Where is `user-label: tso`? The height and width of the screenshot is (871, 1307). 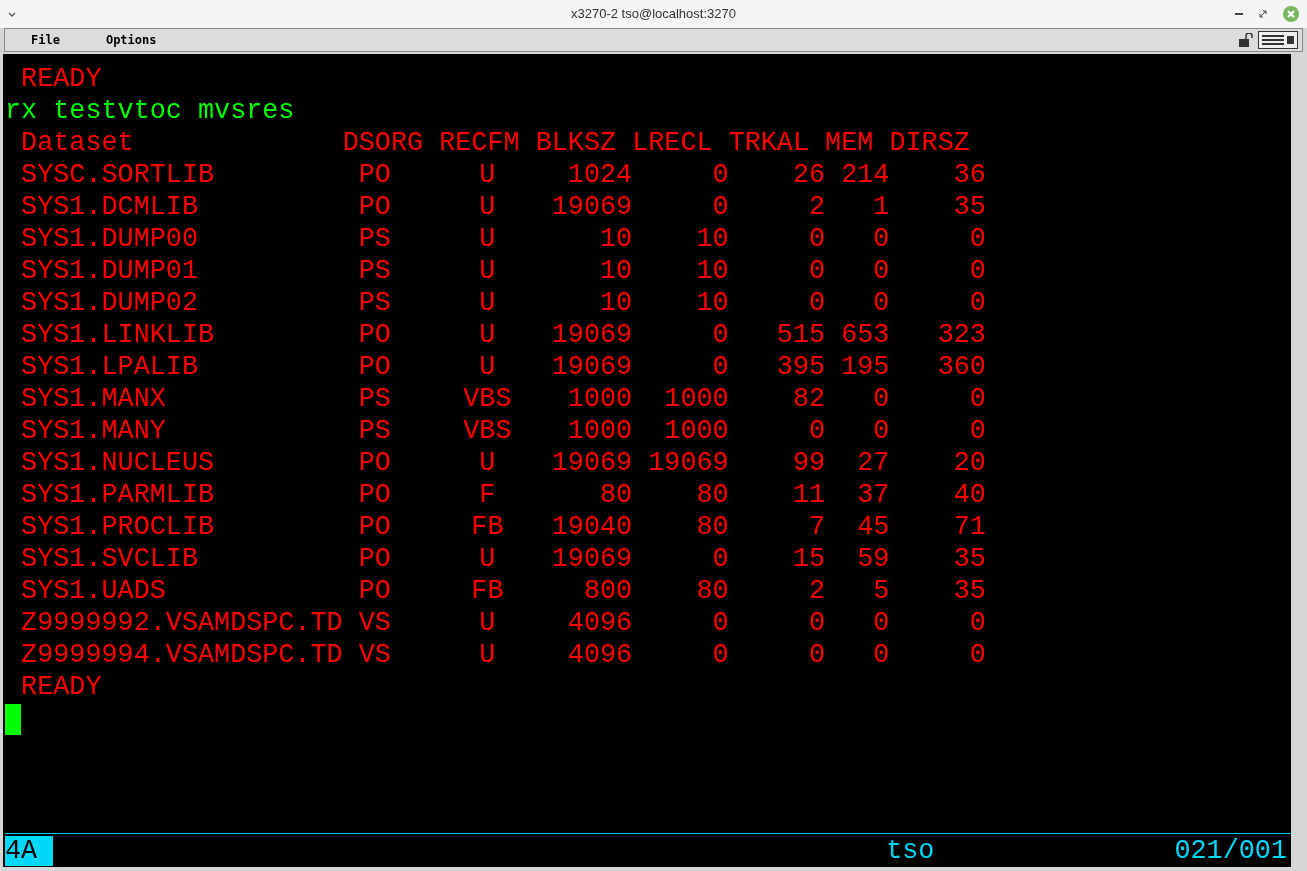
user-label: tso is located at coordinates (910, 850).